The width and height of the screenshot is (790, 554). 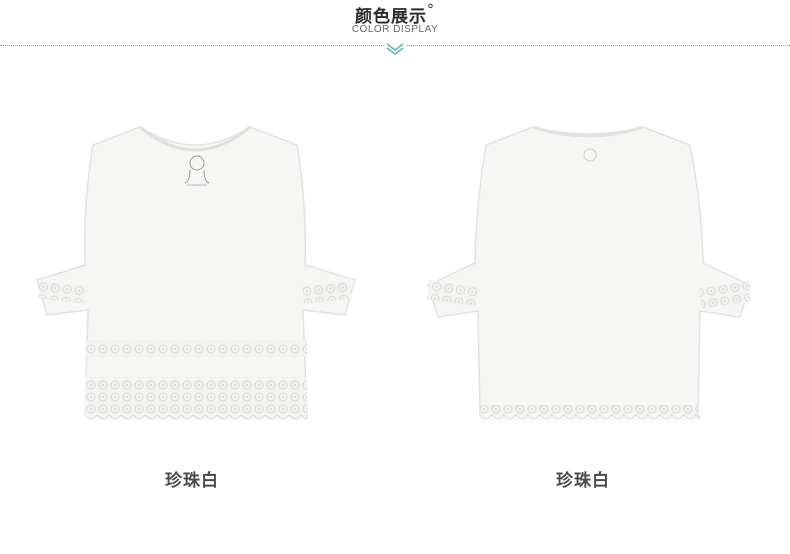 I want to click on section-subtitle: COLOR DISPLAY, so click(x=395, y=29).